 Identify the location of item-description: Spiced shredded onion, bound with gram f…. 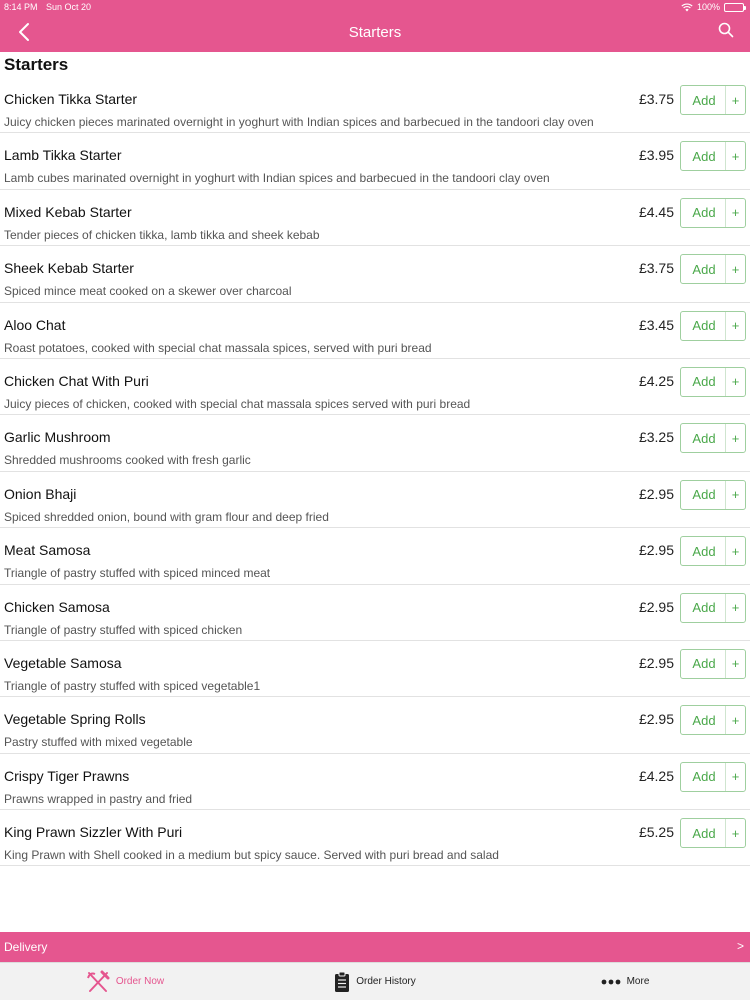
(166, 516).